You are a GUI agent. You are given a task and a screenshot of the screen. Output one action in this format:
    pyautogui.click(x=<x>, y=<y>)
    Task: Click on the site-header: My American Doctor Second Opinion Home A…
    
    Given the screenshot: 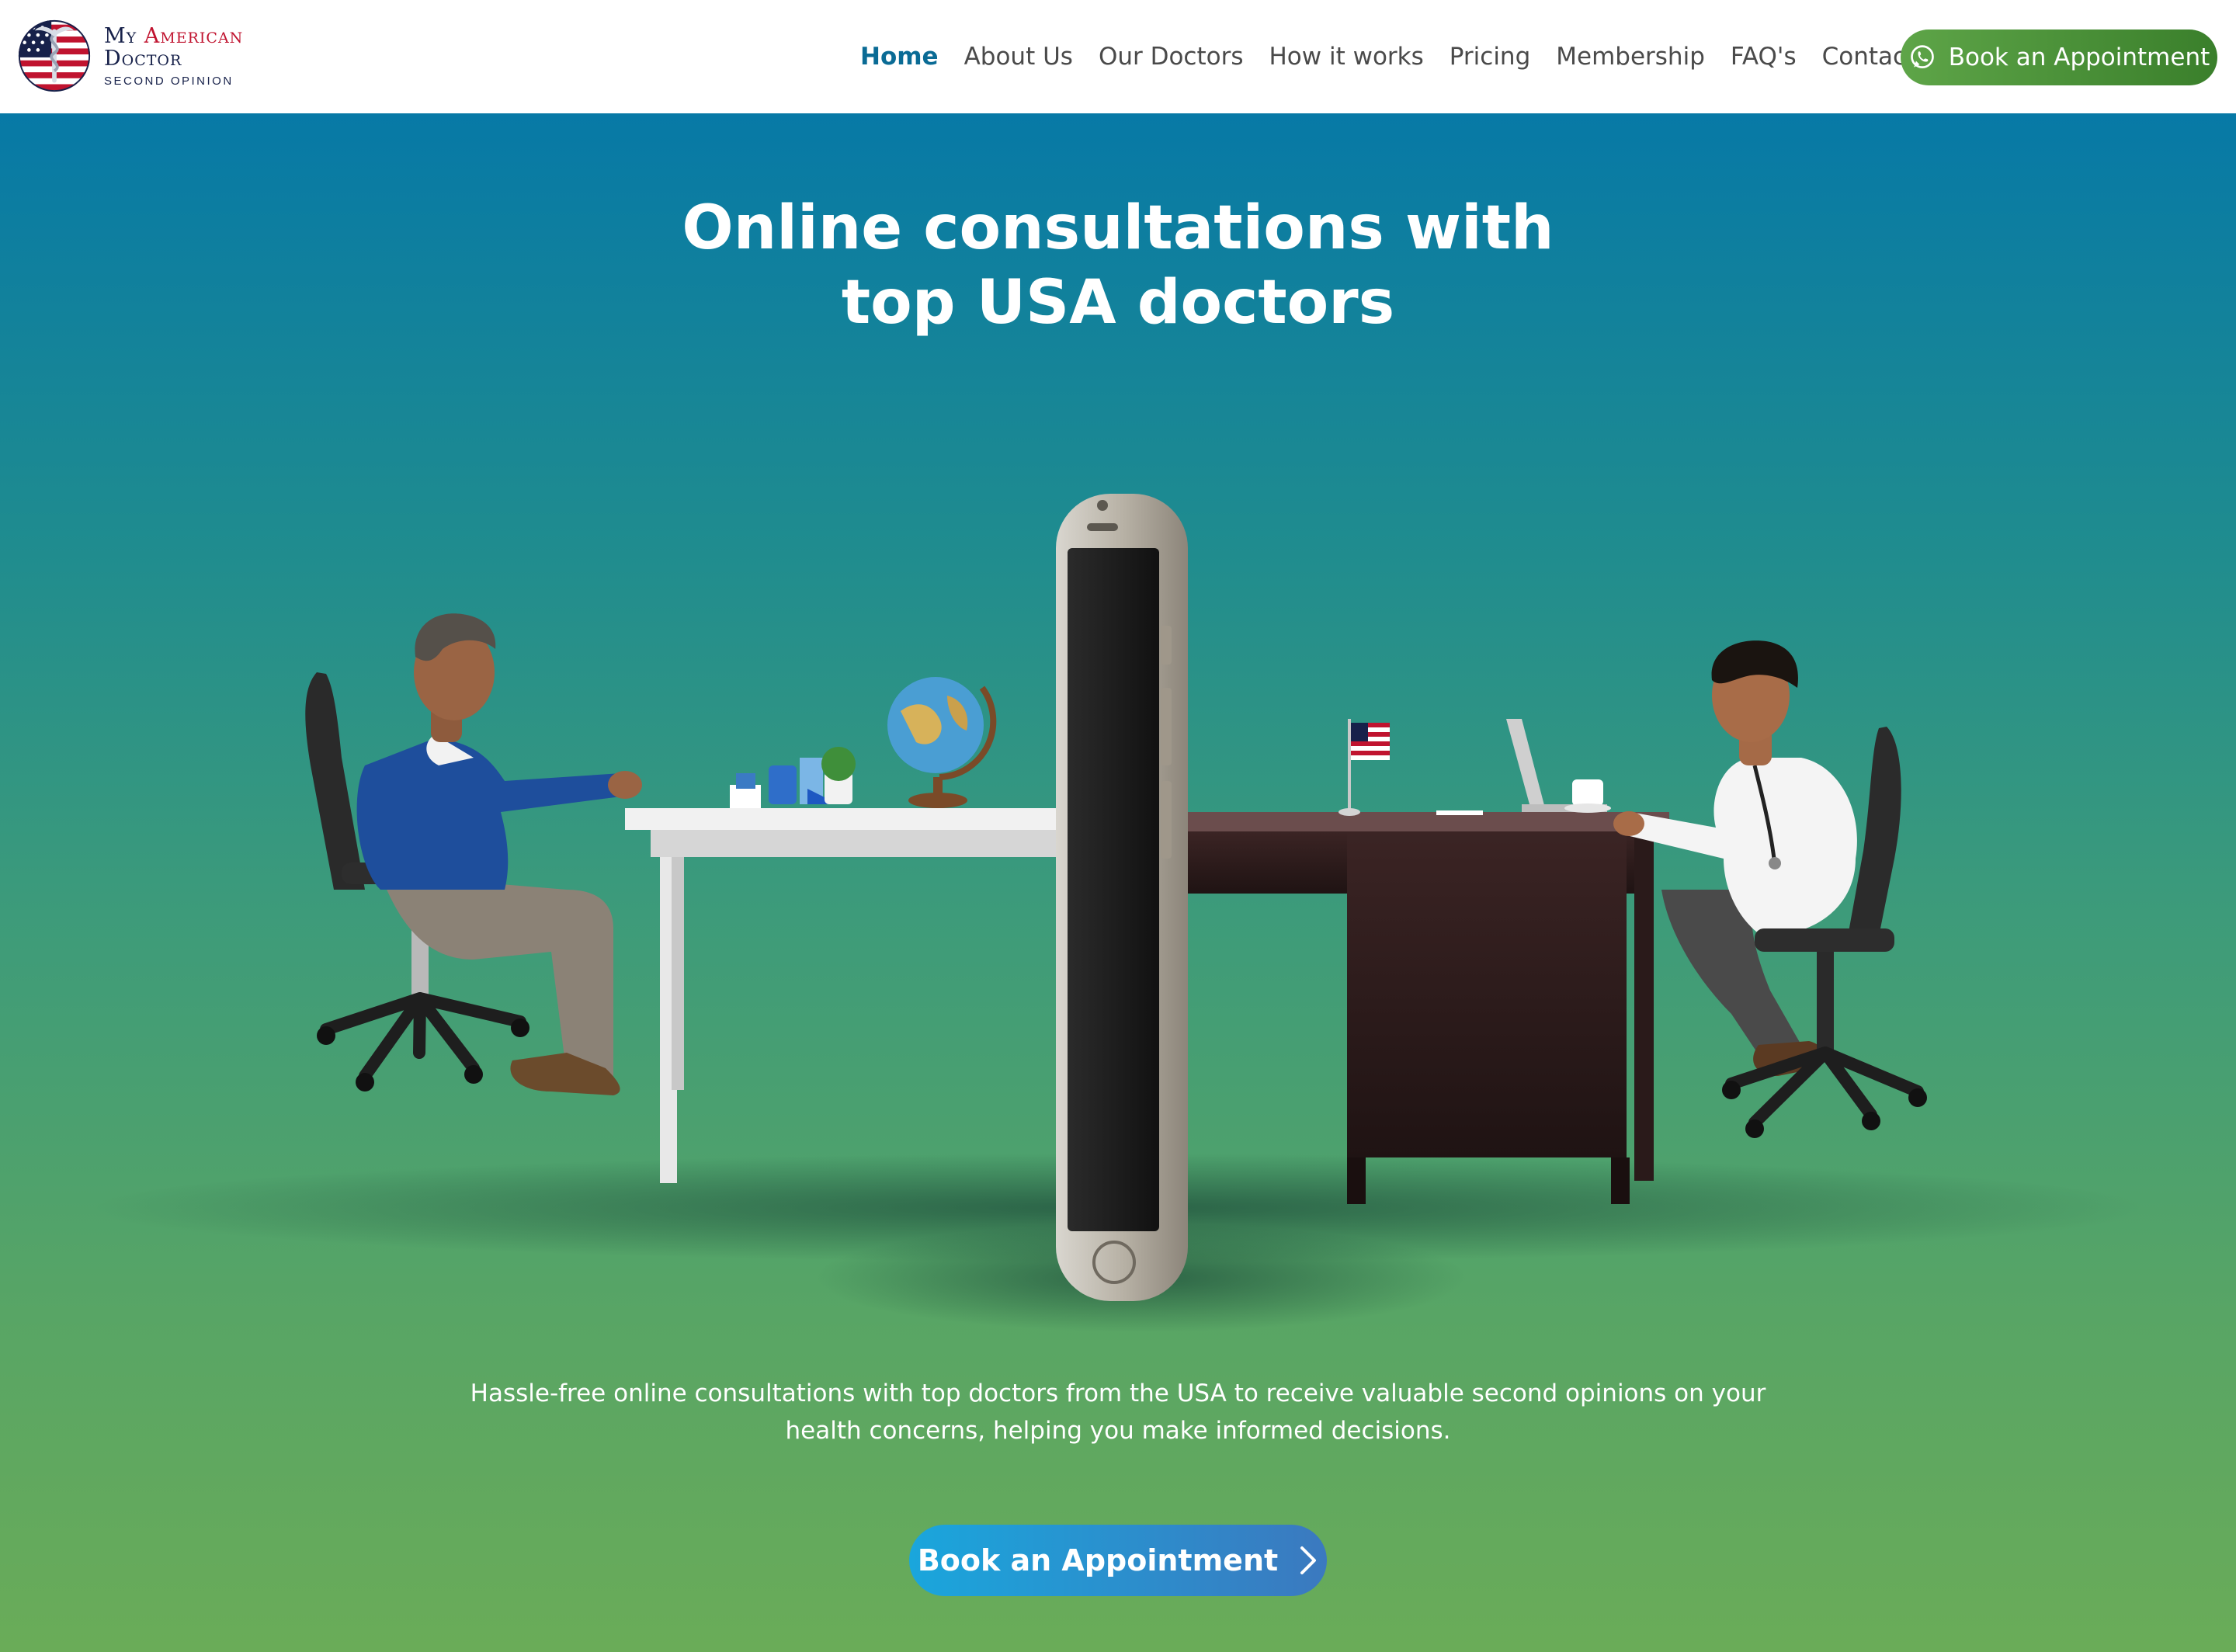 What is the action you would take?
    pyautogui.click(x=1118, y=56)
    